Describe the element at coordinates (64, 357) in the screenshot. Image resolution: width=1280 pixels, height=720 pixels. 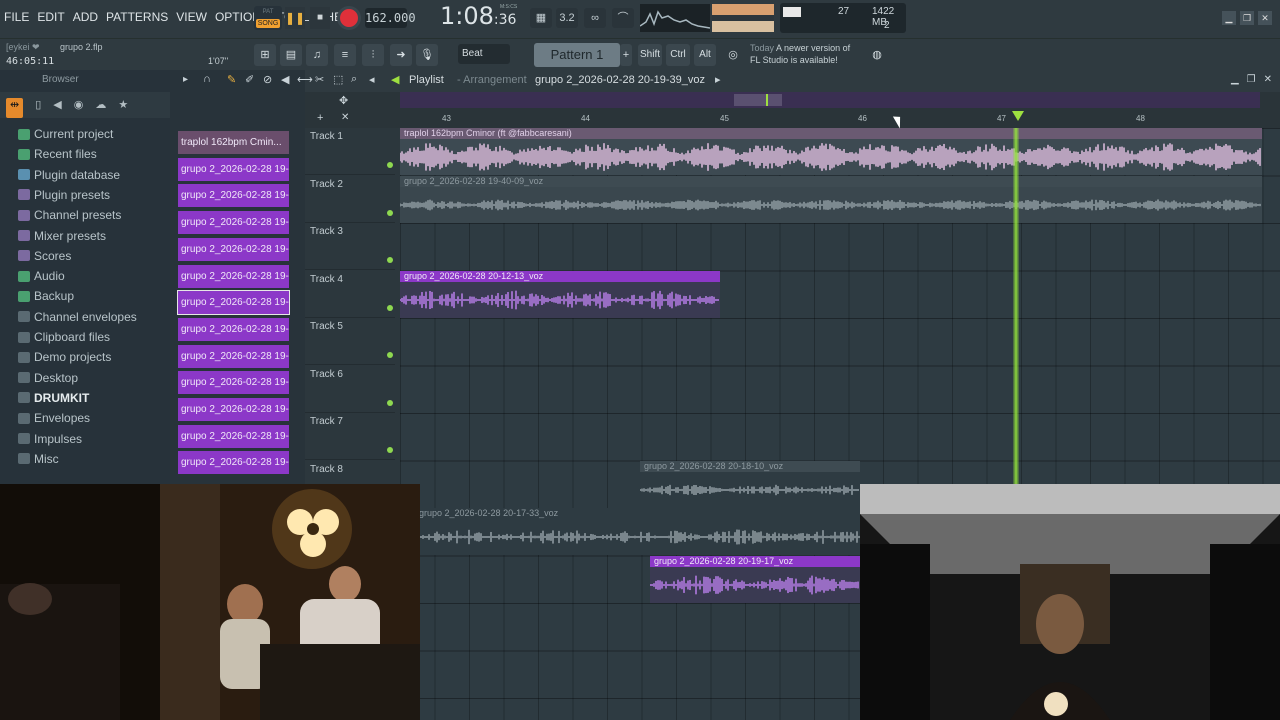
I see `browser-item: Demo projects` at that location.